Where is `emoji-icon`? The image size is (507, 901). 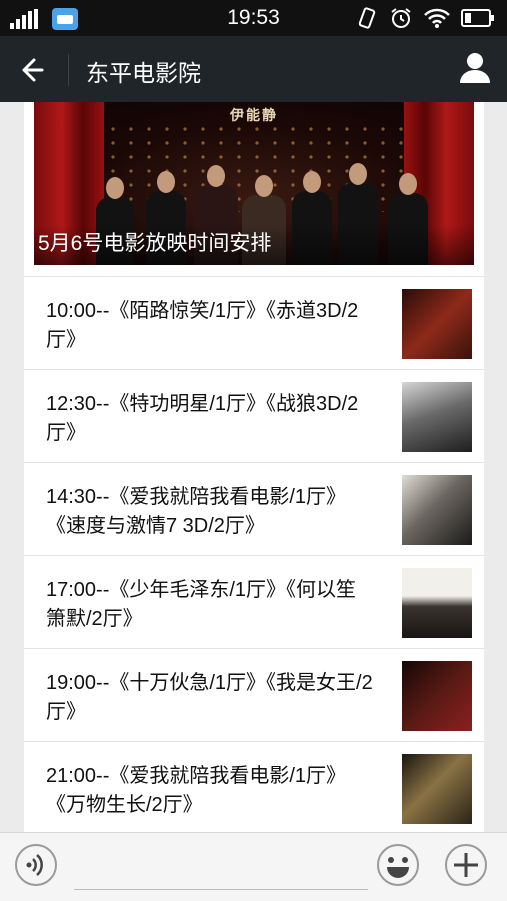
emoji-icon is located at coordinates (398, 867).